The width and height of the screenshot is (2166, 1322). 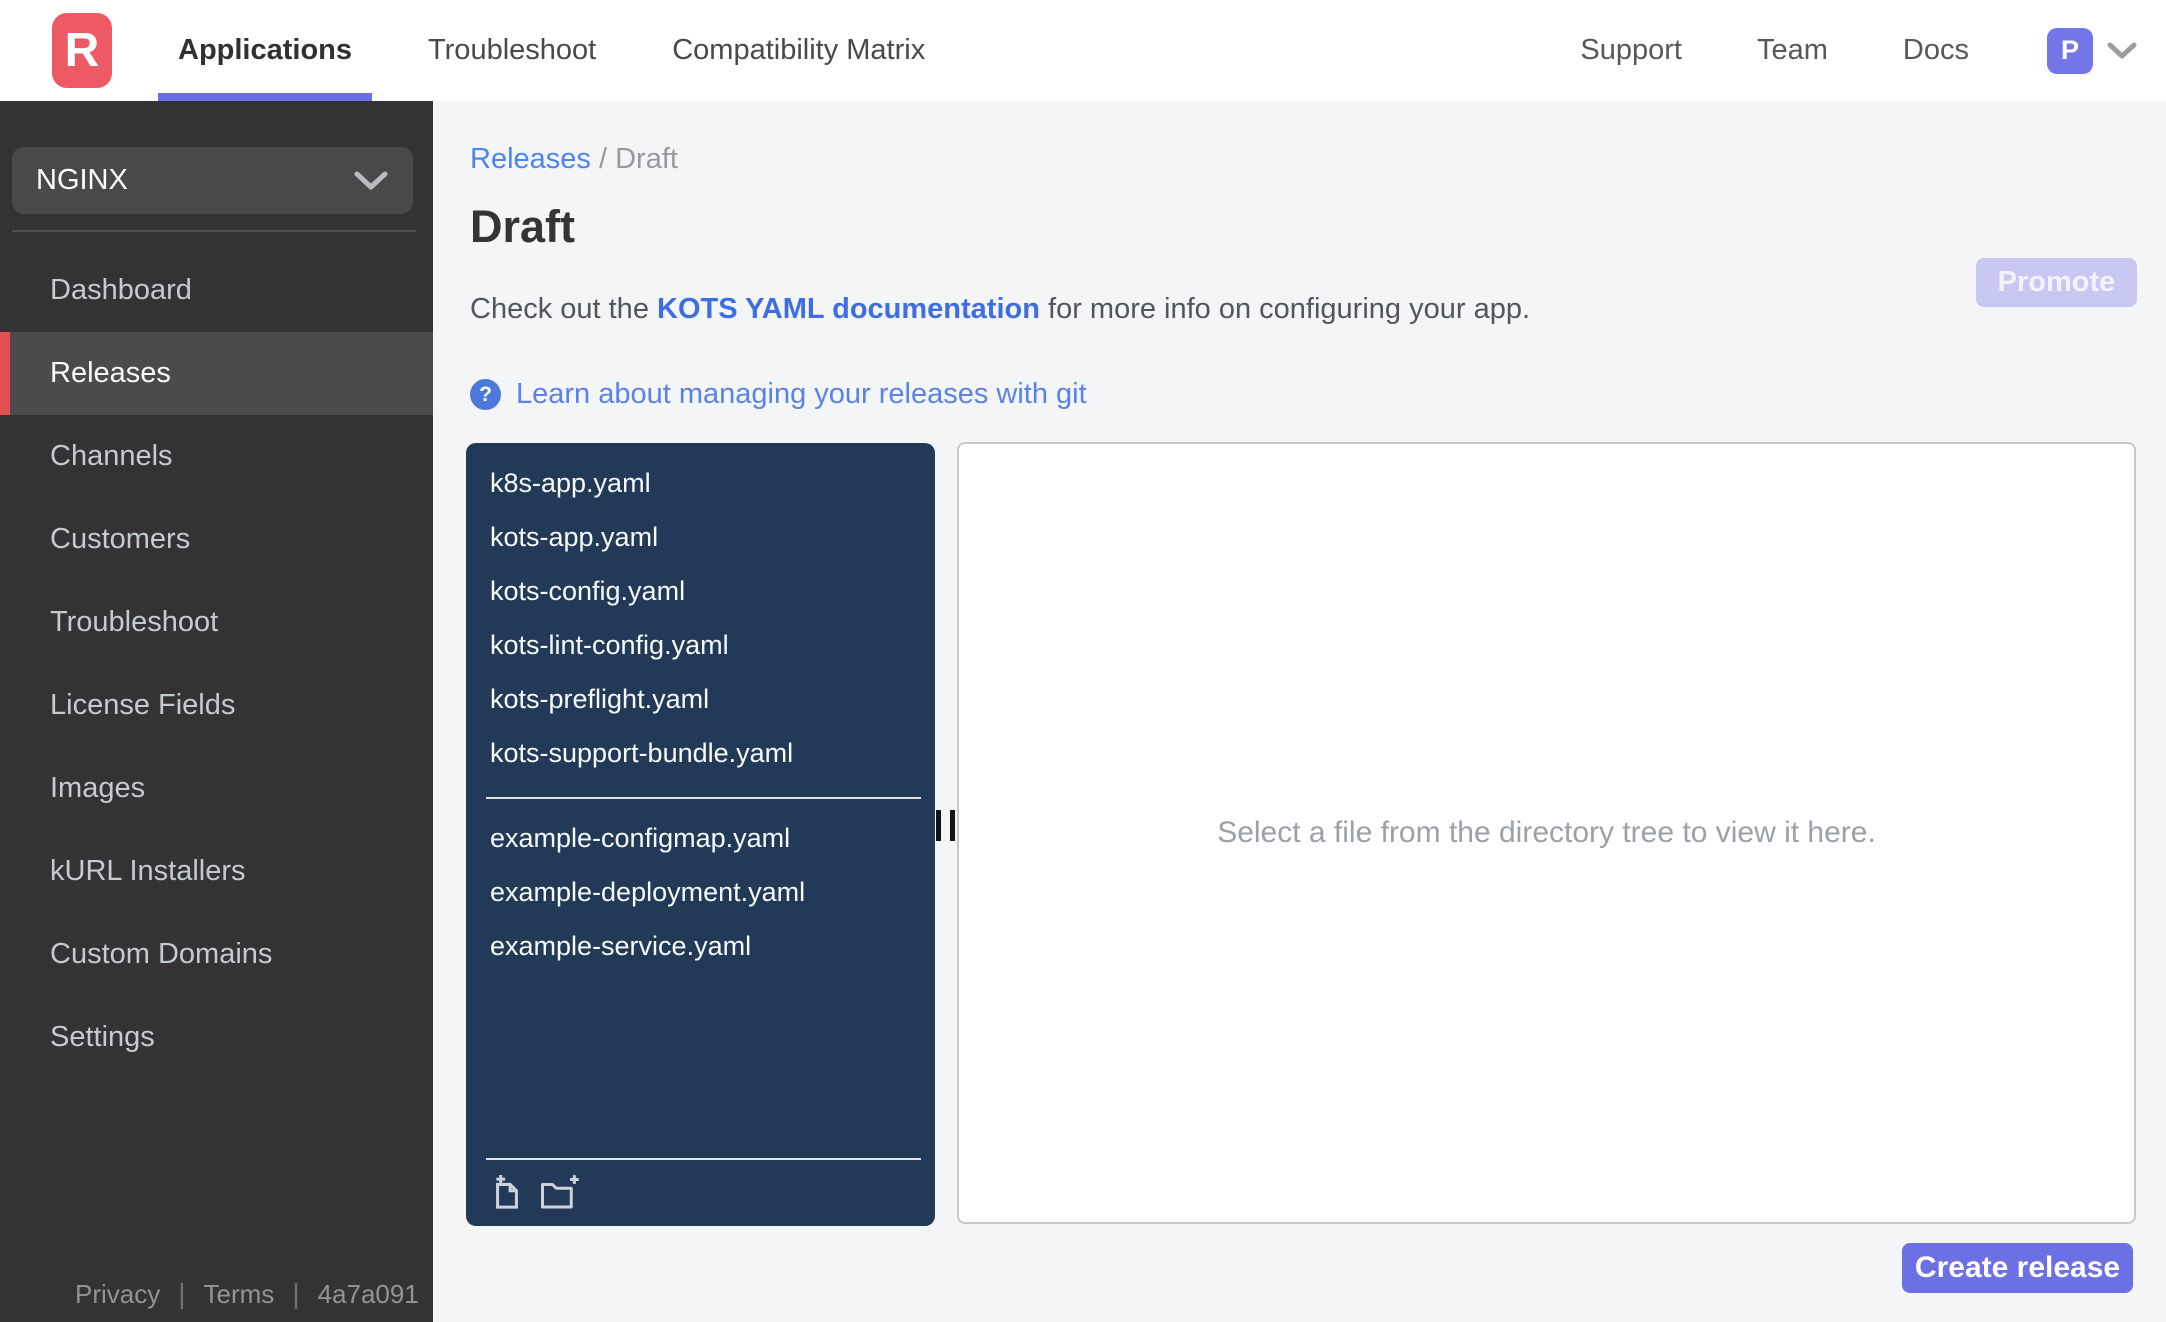 I want to click on file-tree-item: kots-support-bundle.yaml, so click(x=700, y=753).